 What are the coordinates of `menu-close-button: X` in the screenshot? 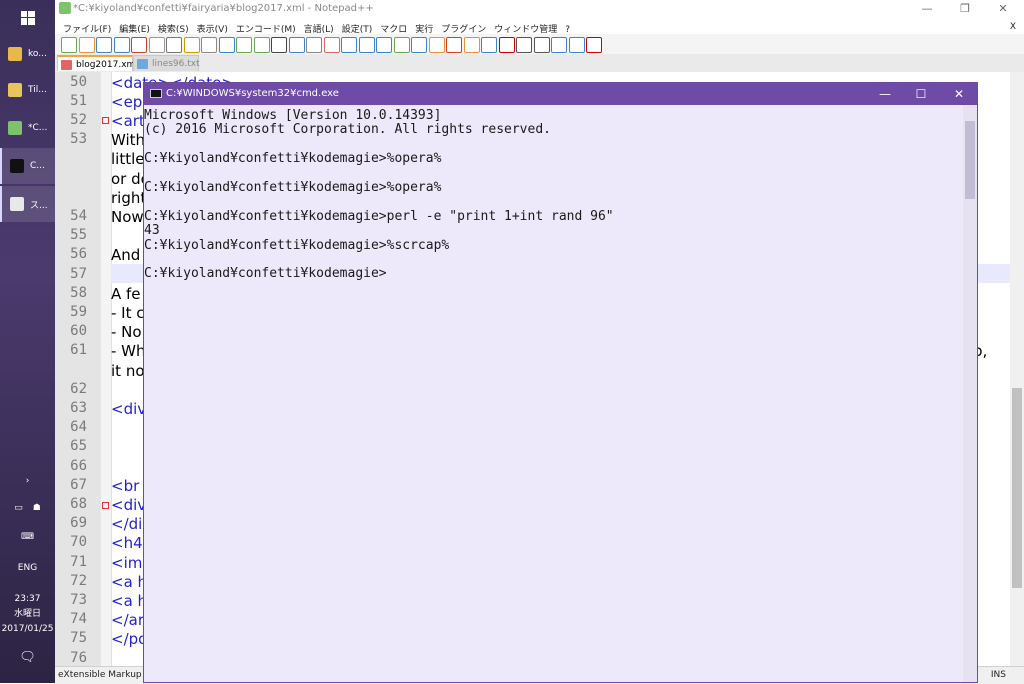 It's located at (1013, 27).